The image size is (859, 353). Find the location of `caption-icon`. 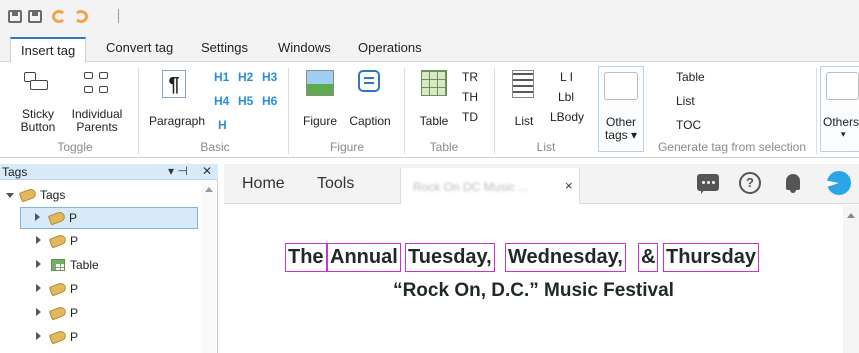

caption-icon is located at coordinates (369, 81).